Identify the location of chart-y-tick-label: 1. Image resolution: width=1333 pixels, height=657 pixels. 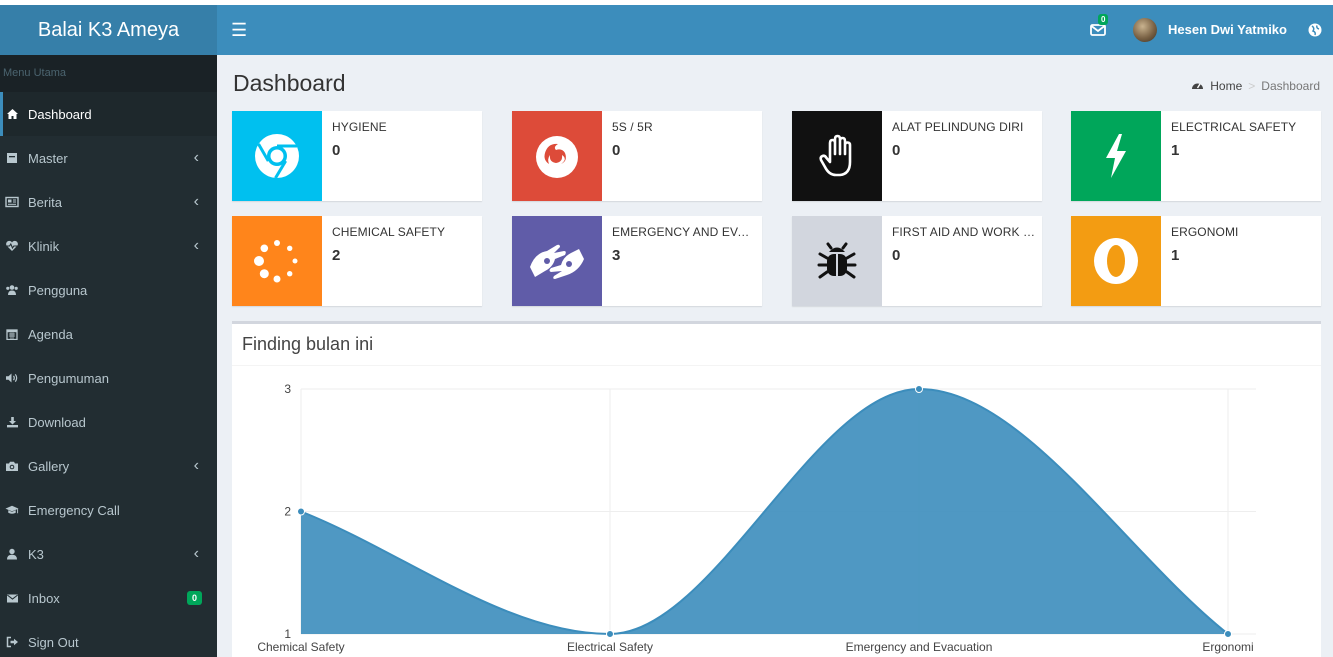
(287, 634).